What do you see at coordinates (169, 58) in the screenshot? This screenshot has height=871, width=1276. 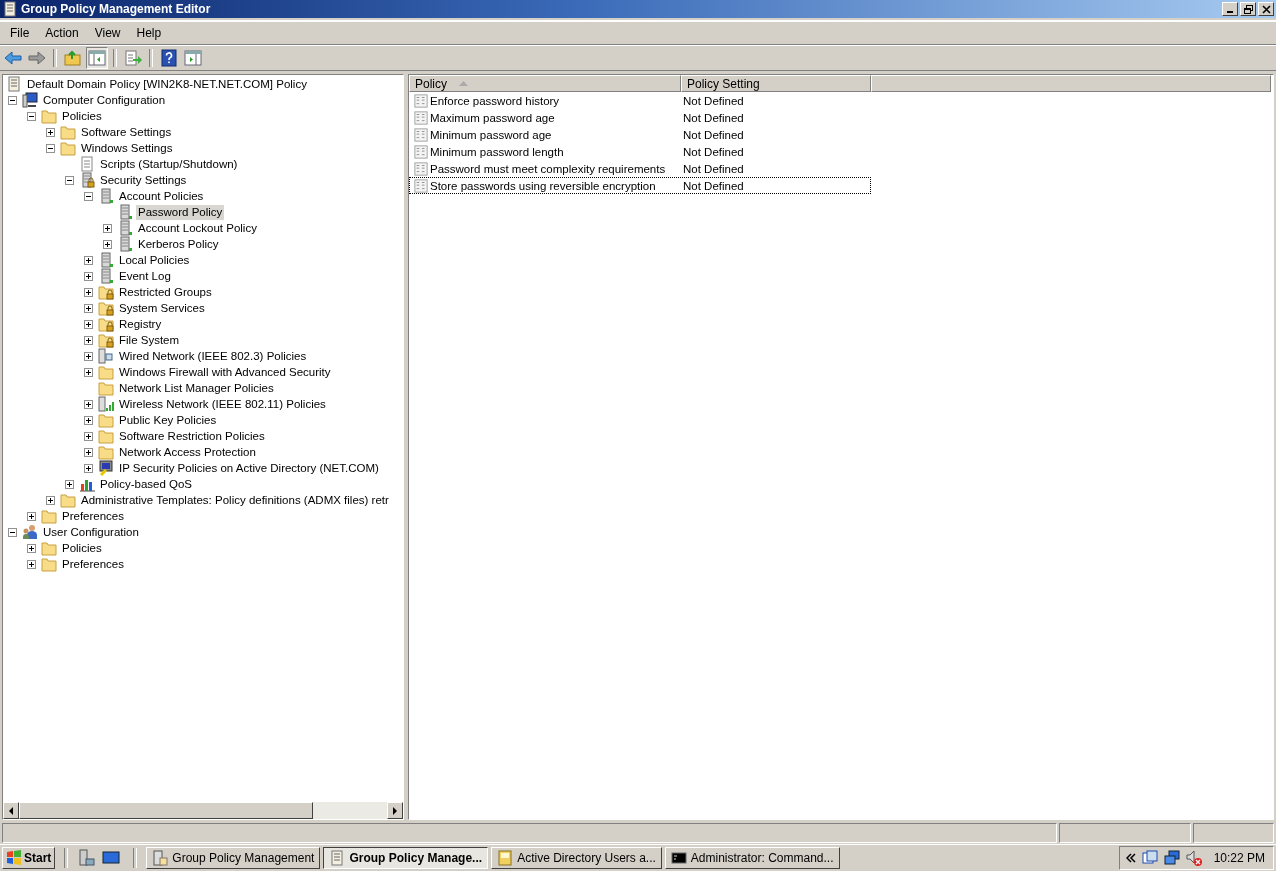 I see `help-button` at bounding box center [169, 58].